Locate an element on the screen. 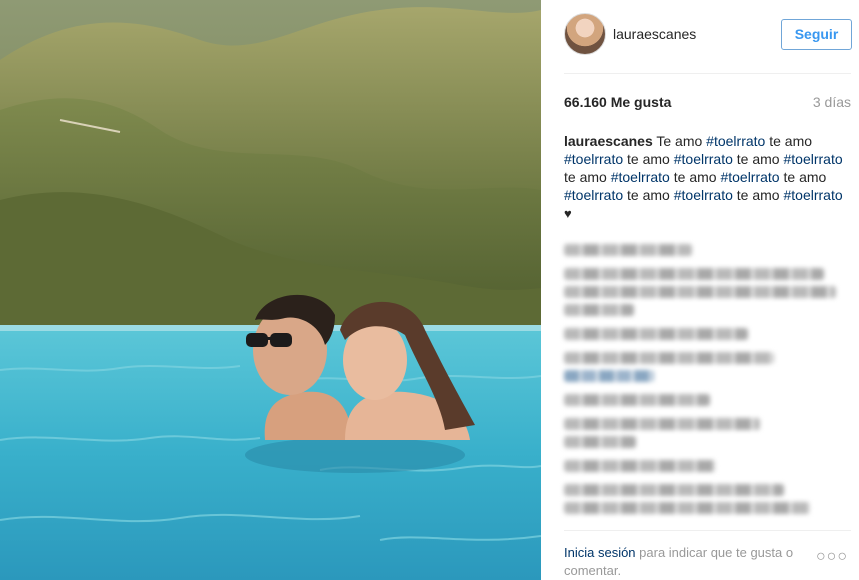 Image resolution: width=859 pixels, height=580 pixels. avatar is located at coordinates (585, 34).